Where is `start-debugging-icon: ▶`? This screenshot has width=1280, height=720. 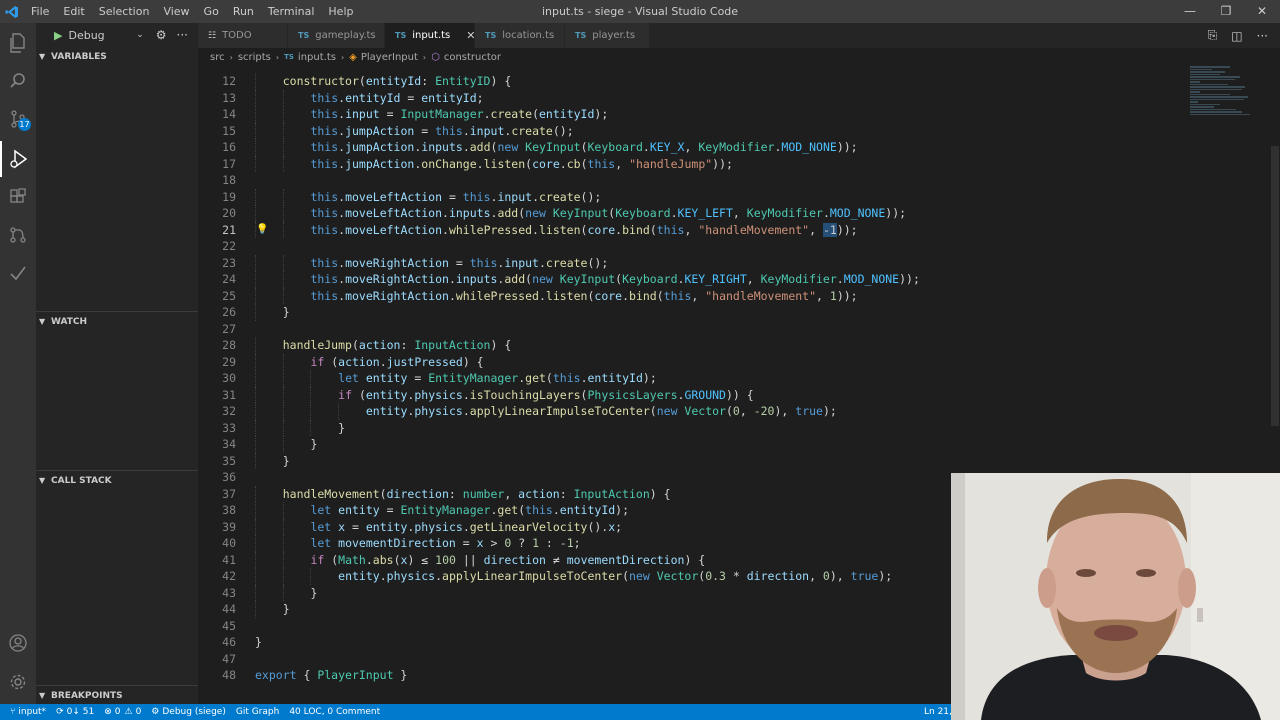 start-debugging-icon: ▶ is located at coordinates (58, 35).